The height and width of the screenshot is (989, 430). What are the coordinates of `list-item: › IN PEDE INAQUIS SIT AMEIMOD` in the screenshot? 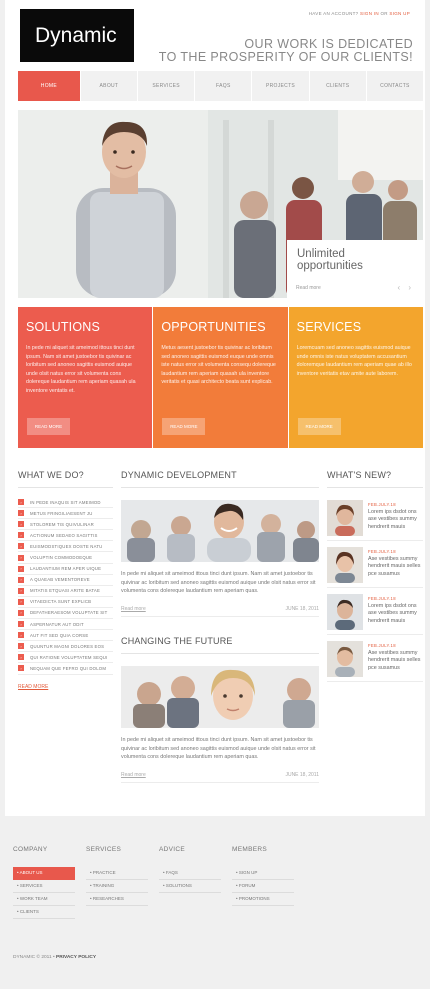 It's located at (65, 503).